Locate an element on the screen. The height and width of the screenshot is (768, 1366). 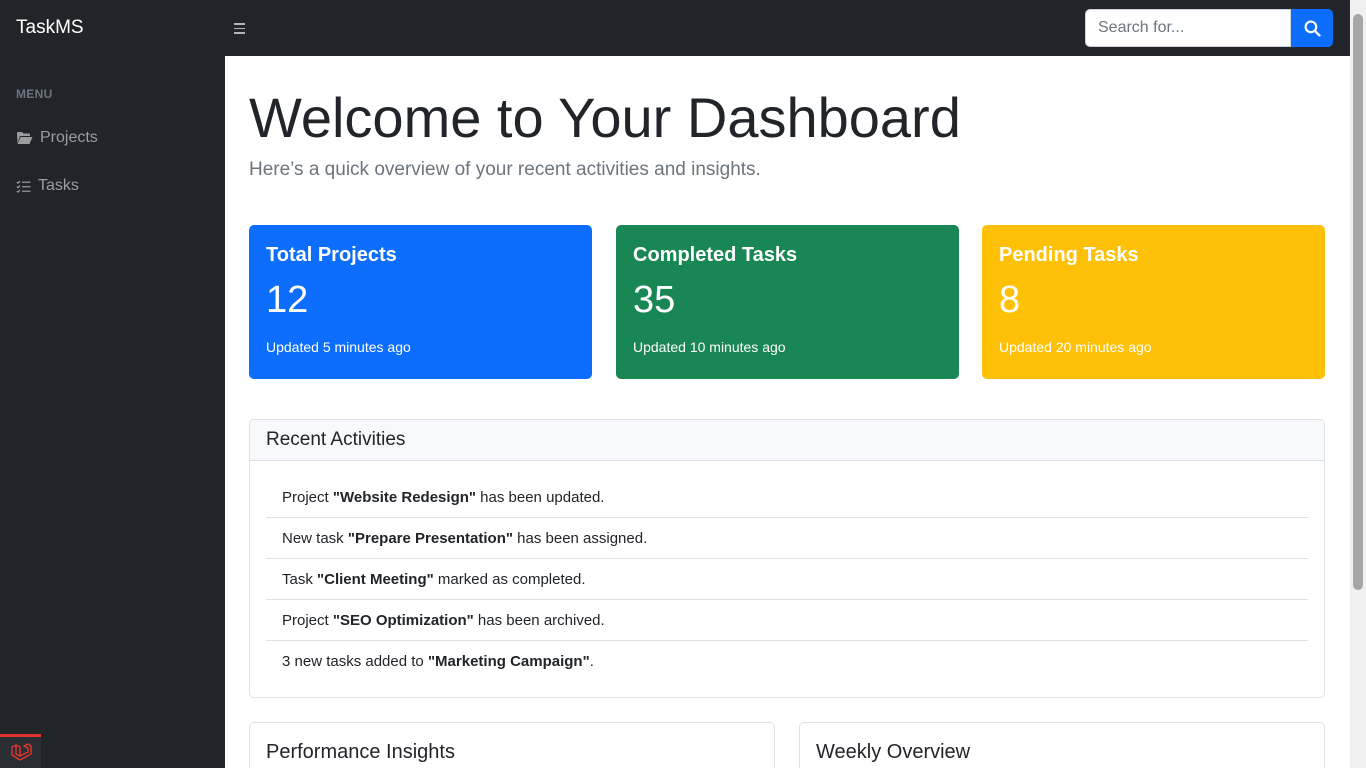
list-check-icon is located at coordinates (24, 186).